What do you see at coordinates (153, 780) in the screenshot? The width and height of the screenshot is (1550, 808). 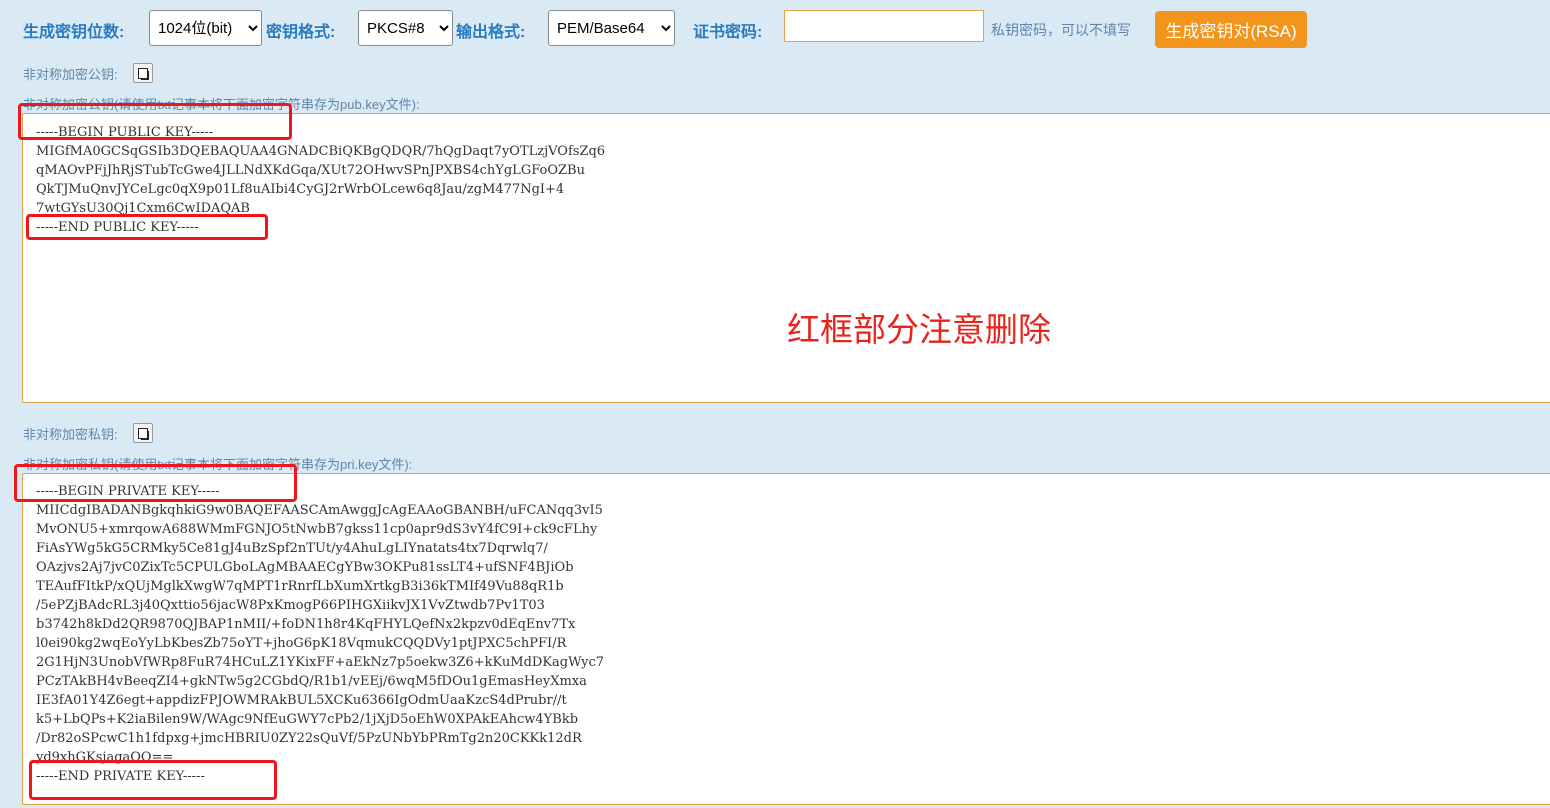 I see `highlight-end-private` at bounding box center [153, 780].